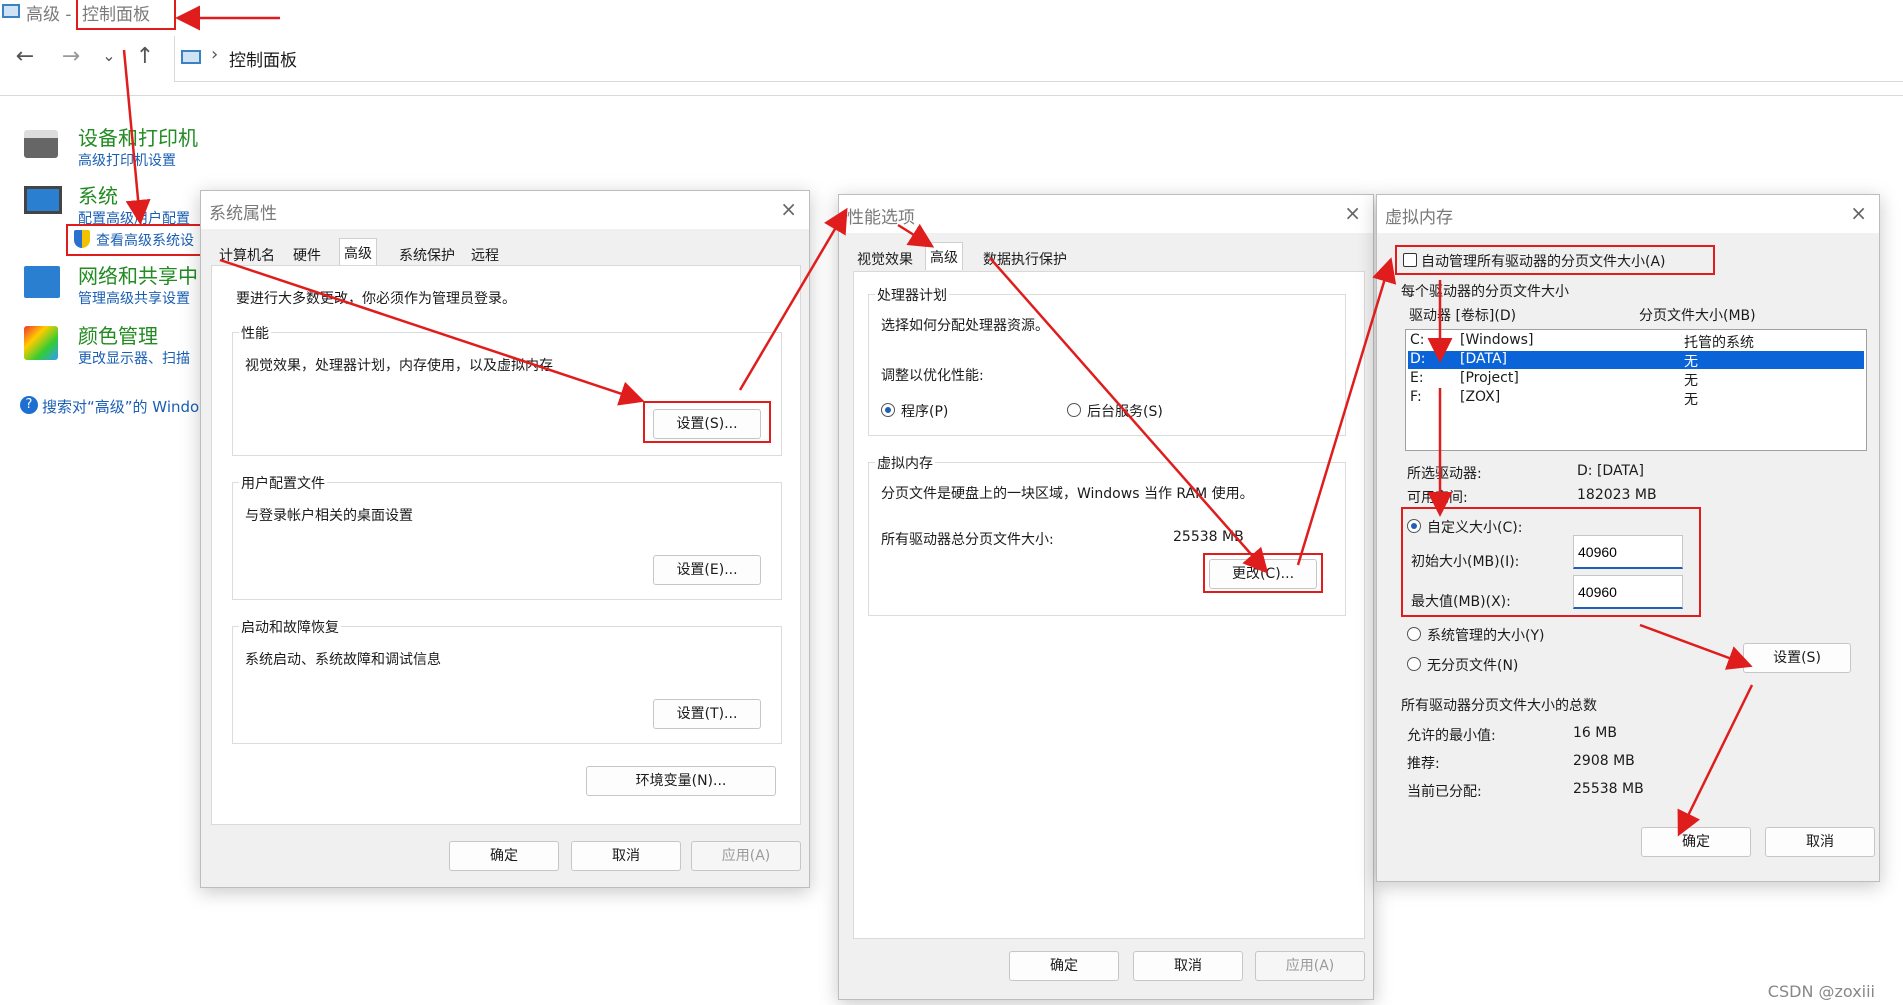  Describe the element at coordinates (916, 235) in the screenshot. I see `arrow-to-advanced-tab` at that location.